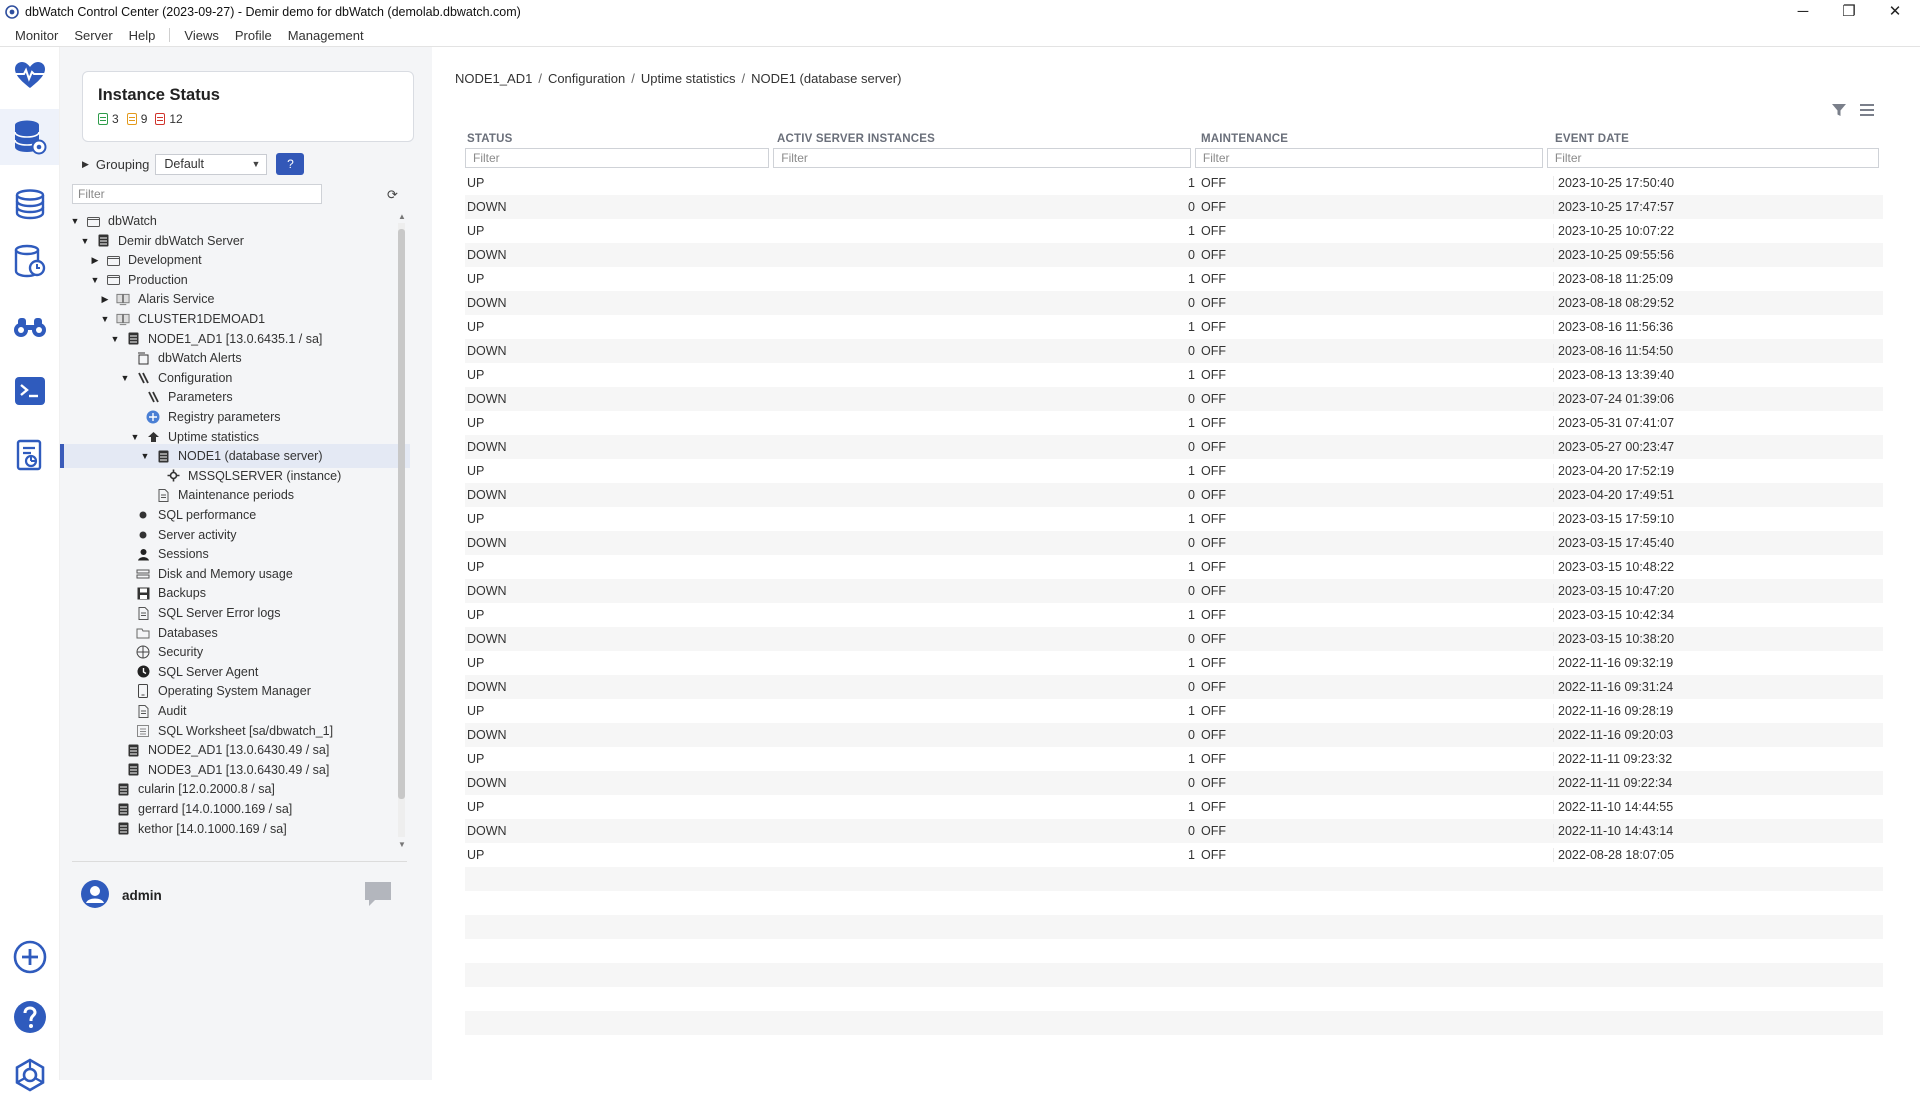 The height and width of the screenshot is (1103, 1920). I want to click on monitor-nav-button, so click(29, 75).